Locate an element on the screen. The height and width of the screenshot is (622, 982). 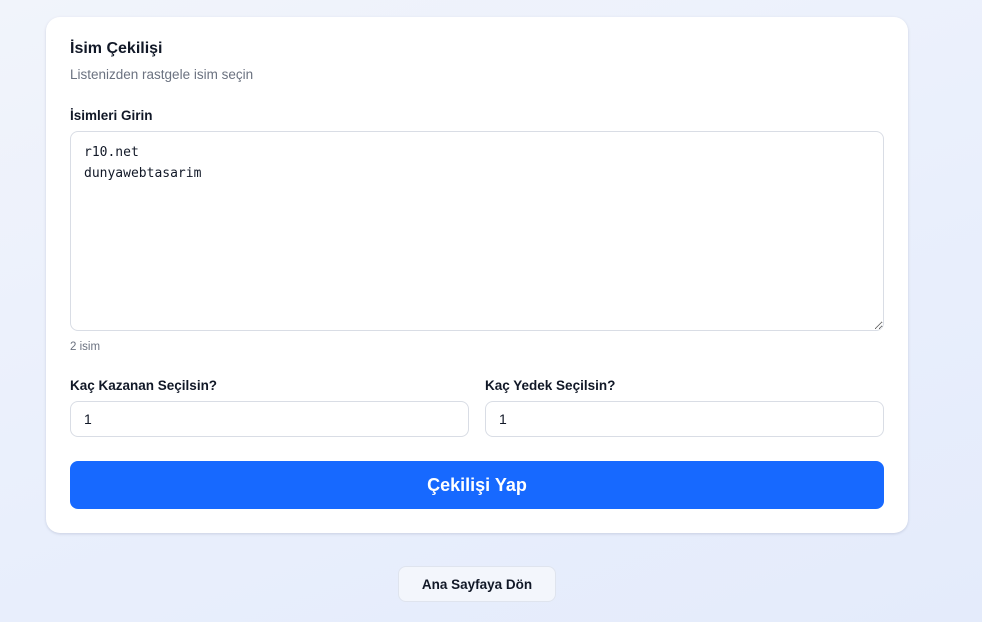
winners-input is located at coordinates (269, 419).